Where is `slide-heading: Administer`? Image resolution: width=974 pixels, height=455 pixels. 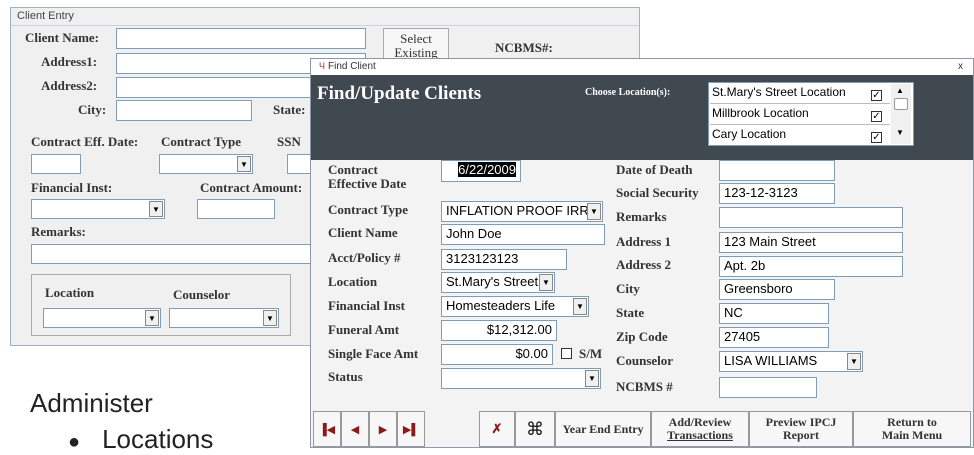 slide-heading: Administer is located at coordinates (91, 403).